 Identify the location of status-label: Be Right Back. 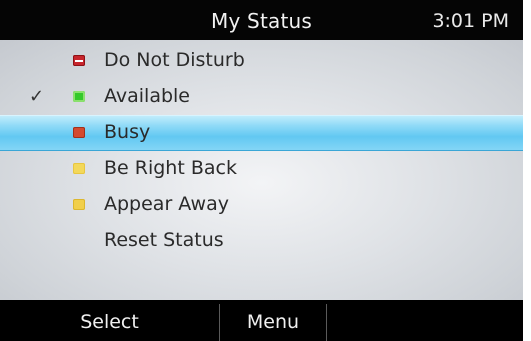
(170, 168).